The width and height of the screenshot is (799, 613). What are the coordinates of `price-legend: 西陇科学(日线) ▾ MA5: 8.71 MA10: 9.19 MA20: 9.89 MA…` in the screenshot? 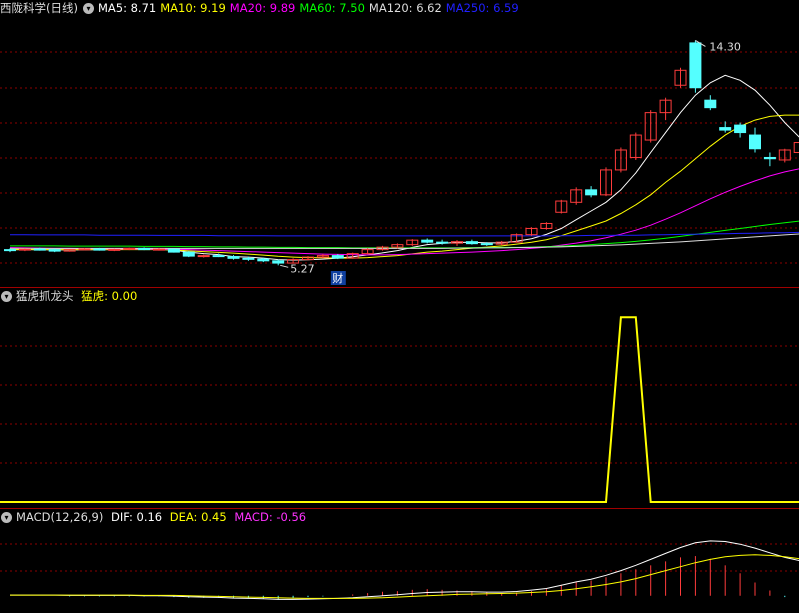 It's located at (263, 8).